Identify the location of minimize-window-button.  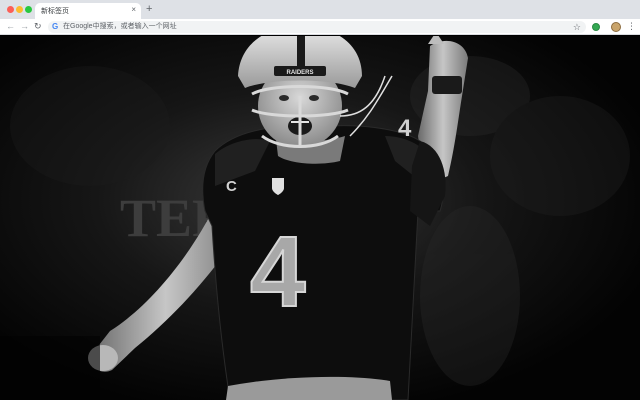
(19, 9).